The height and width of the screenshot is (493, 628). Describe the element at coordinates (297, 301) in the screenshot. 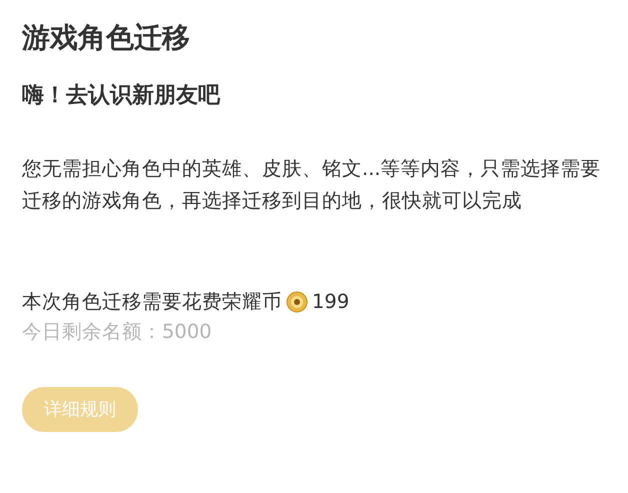

I see `coin-icon` at that location.